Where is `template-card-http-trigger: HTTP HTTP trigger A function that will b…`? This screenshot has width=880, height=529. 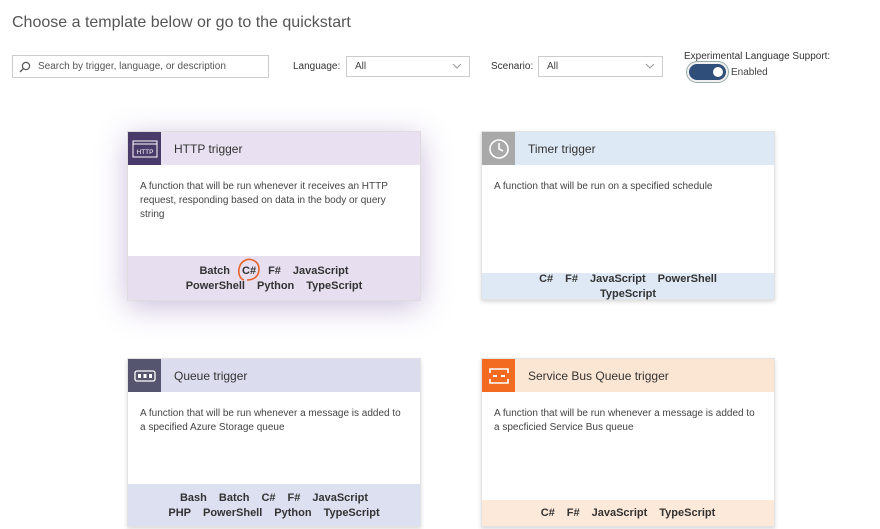 template-card-http-trigger: HTTP HTTP trigger A function that will b… is located at coordinates (274, 216).